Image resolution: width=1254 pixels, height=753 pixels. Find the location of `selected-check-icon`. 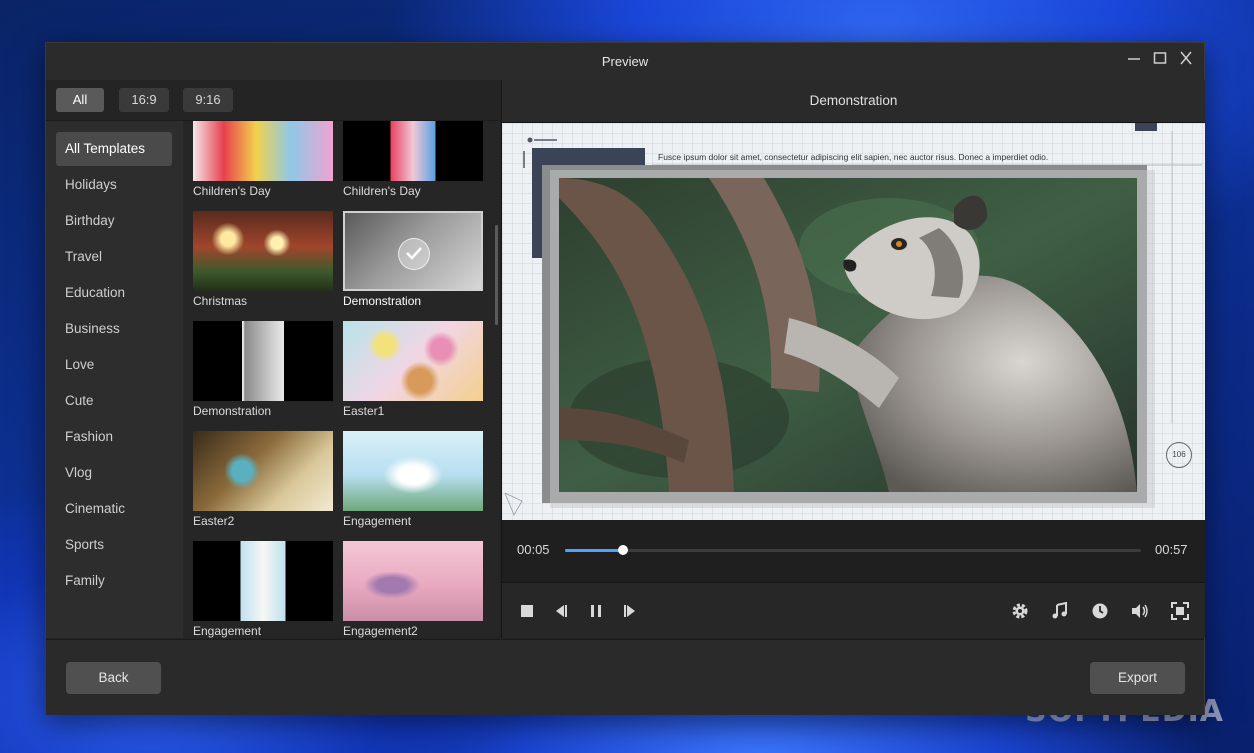

selected-check-icon is located at coordinates (414, 254).